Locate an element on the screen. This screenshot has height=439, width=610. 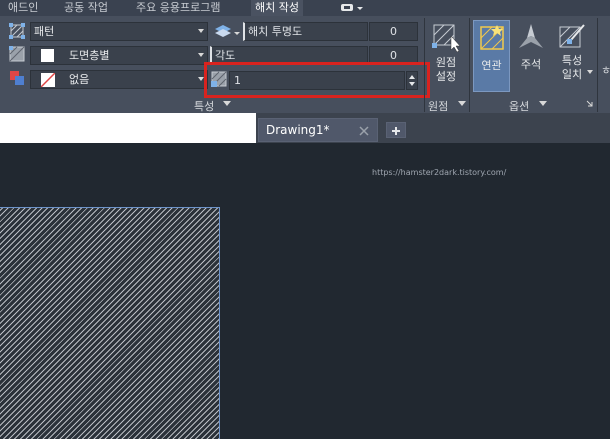
hatch-type-combo: 패턴 is located at coordinates (119, 31).